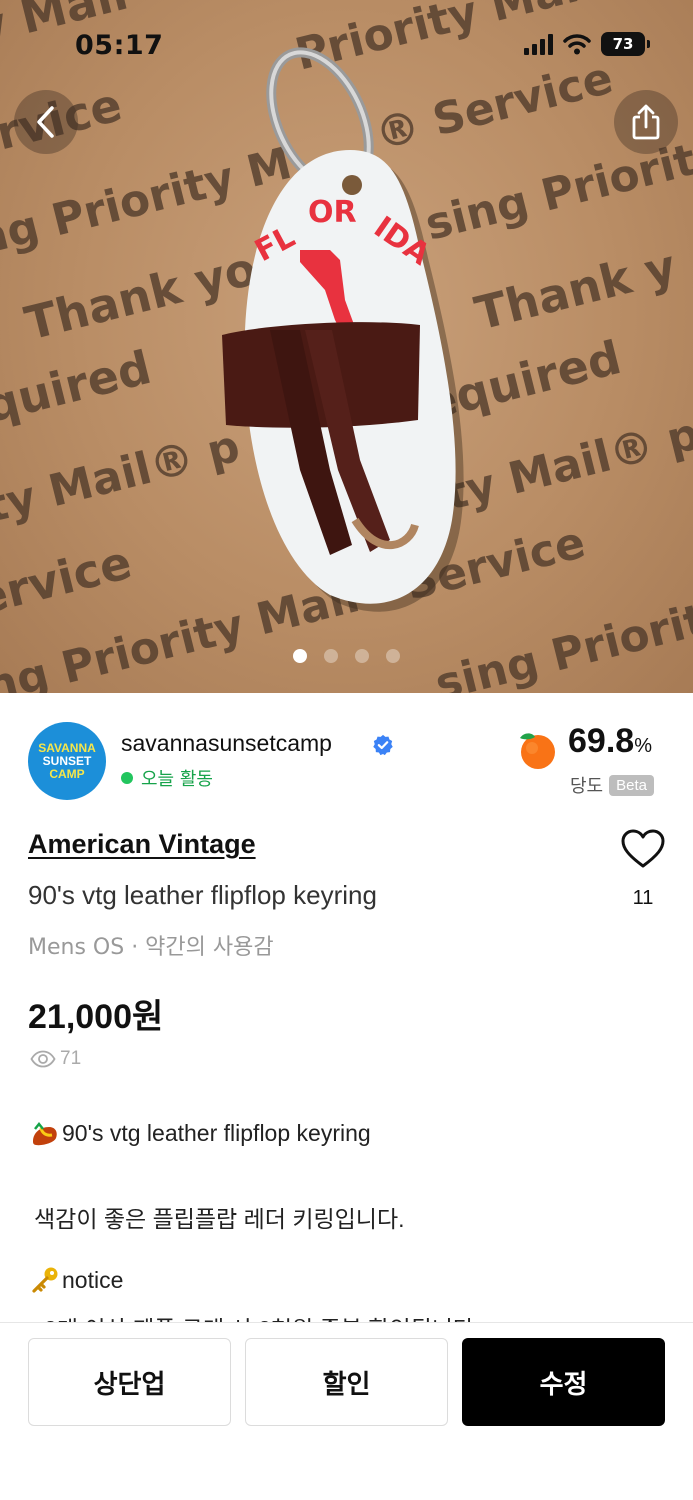 This screenshot has width=693, height=1500. Describe the element at coordinates (142, 844) in the screenshot. I see `brand-link: American Vintage` at that location.